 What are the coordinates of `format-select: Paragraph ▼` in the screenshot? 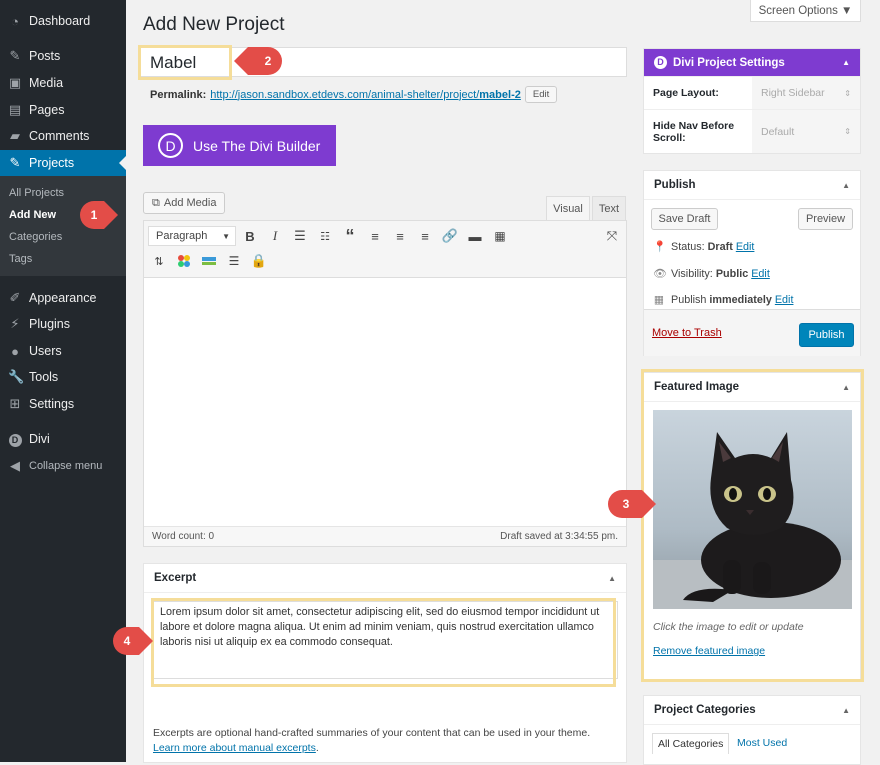 It's located at (192, 236).